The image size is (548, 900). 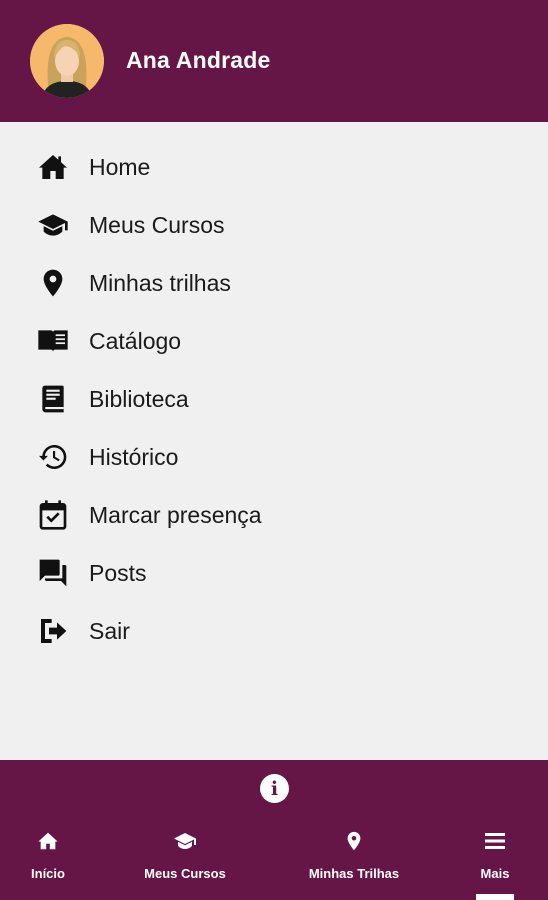 What do you see at coordinates (53, 515) in the screenshot?
I see `calendar-check-icon` at bounding box center [53, 515].